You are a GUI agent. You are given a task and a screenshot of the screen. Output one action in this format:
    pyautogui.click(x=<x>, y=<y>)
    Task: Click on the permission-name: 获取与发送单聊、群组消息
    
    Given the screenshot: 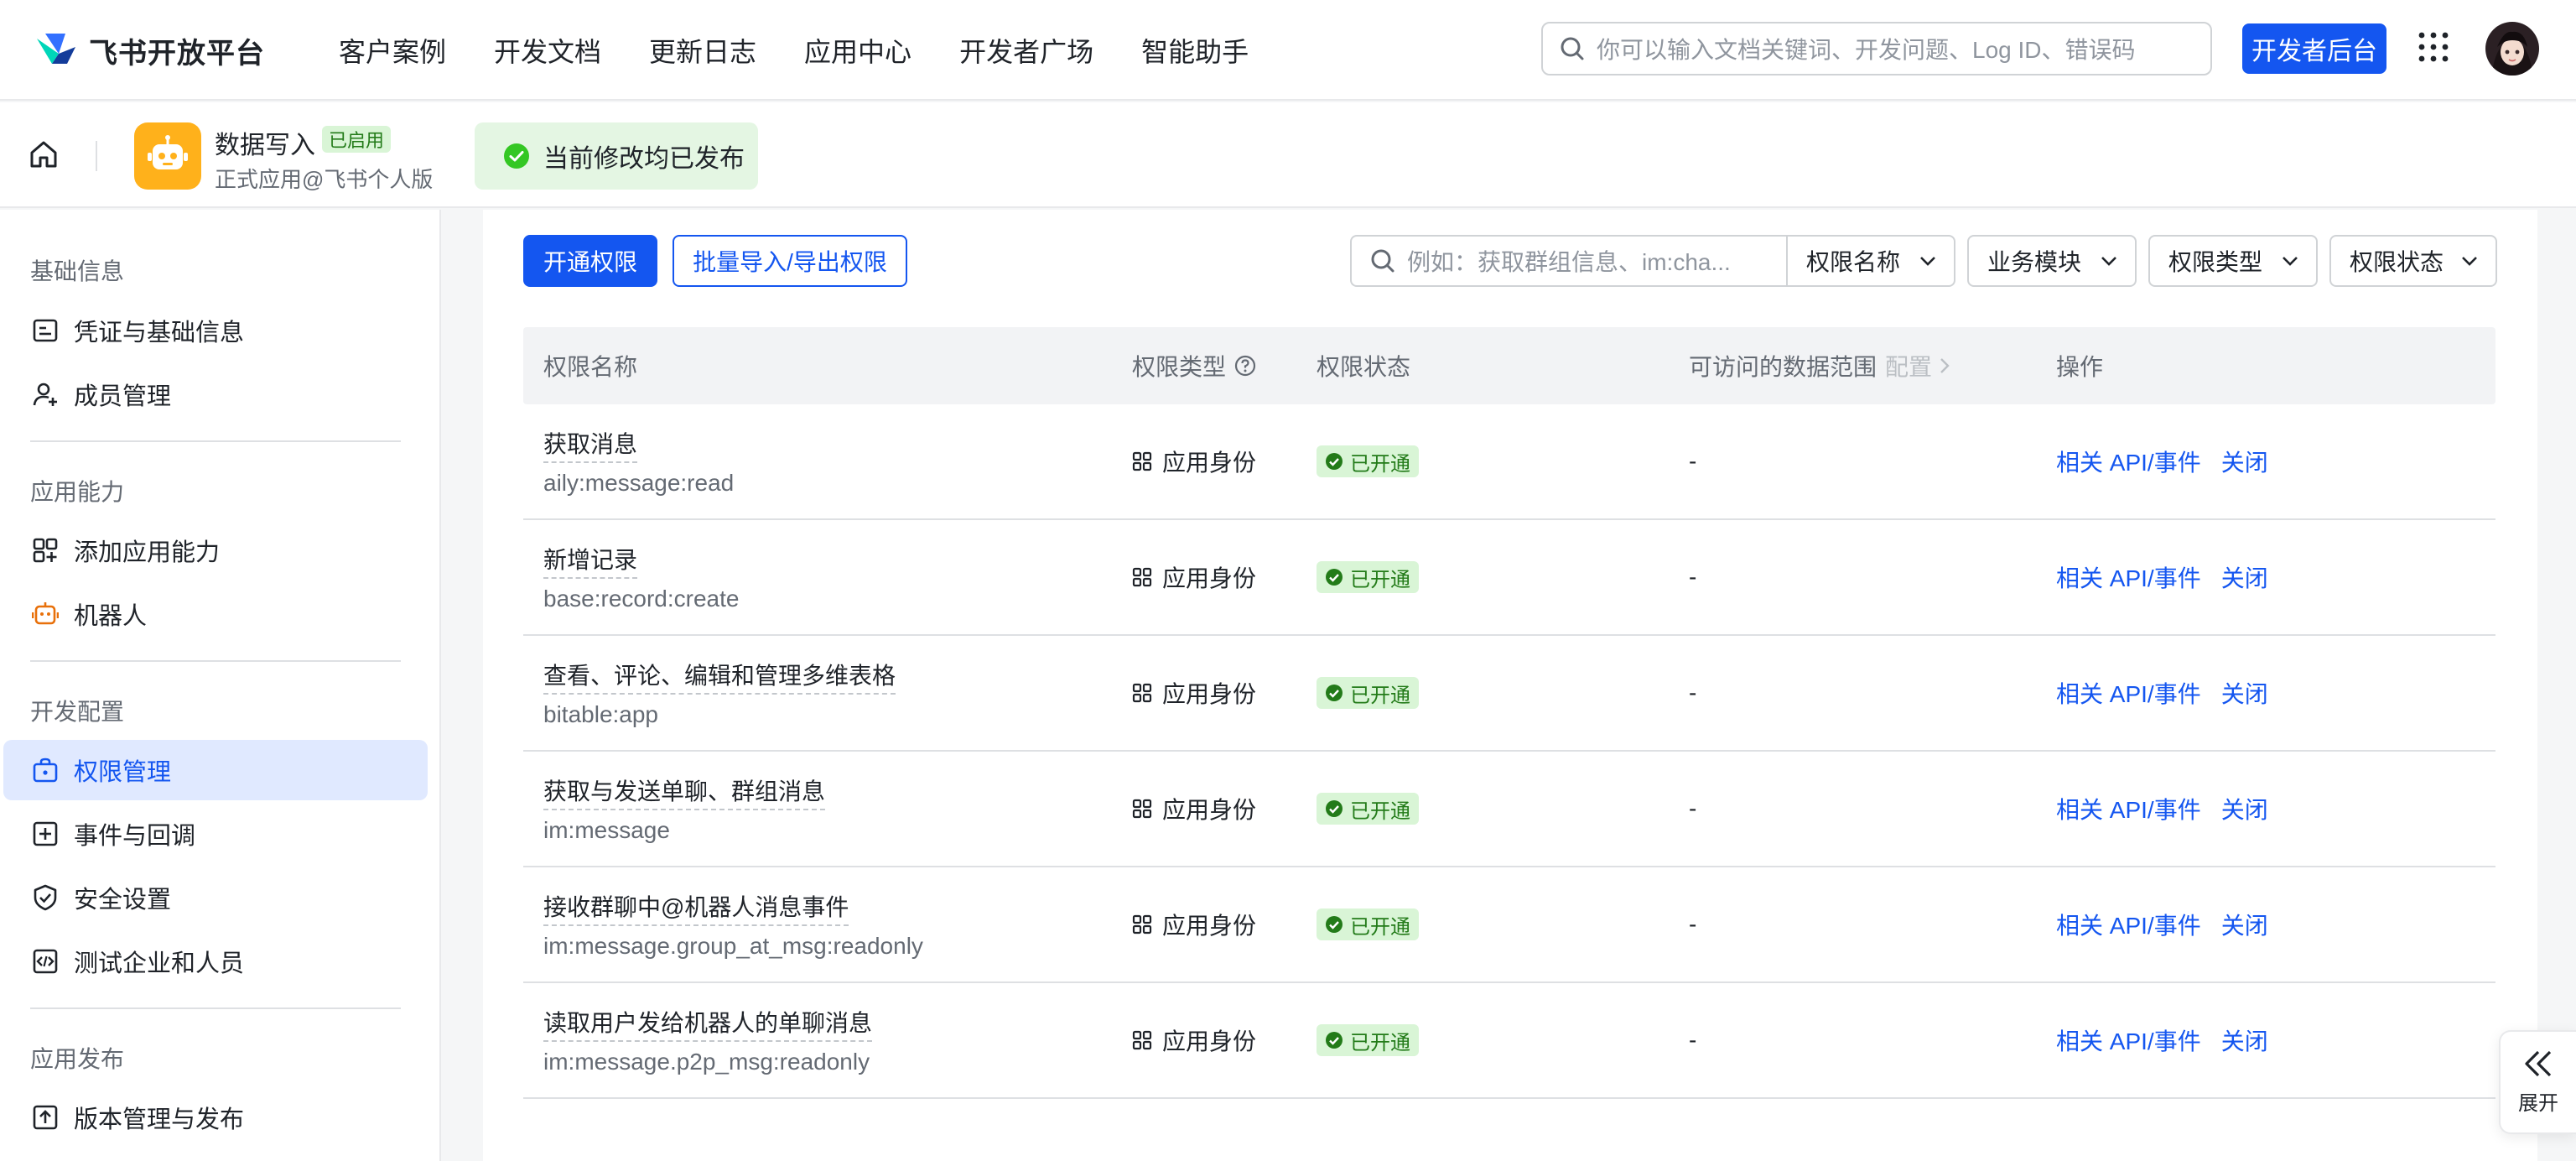 What is the action you would take?
    pyautogui.click(x=684, y=791)
    